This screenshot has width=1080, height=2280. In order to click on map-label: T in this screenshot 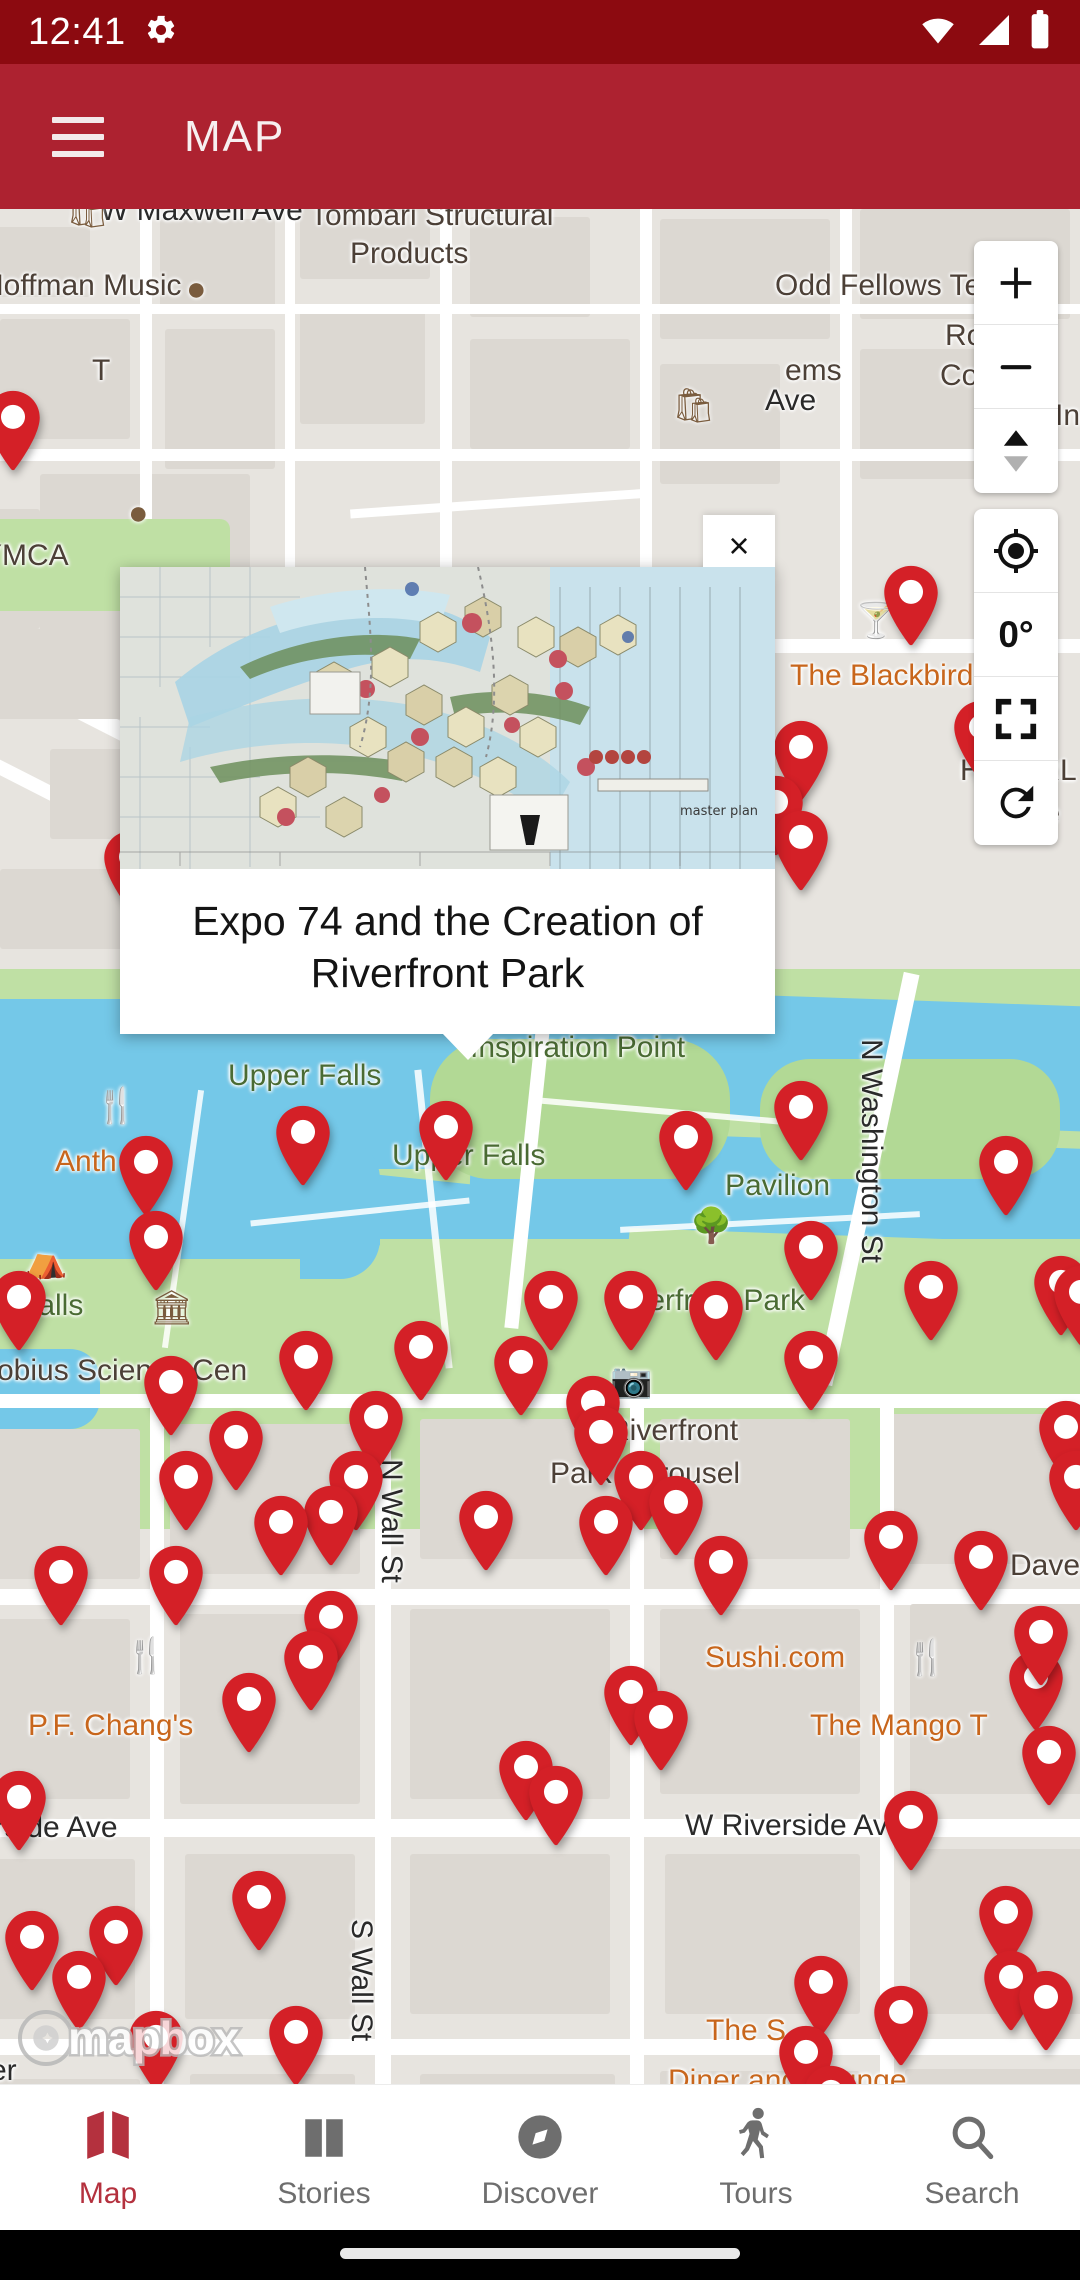, I will do `click(101, 370)`.